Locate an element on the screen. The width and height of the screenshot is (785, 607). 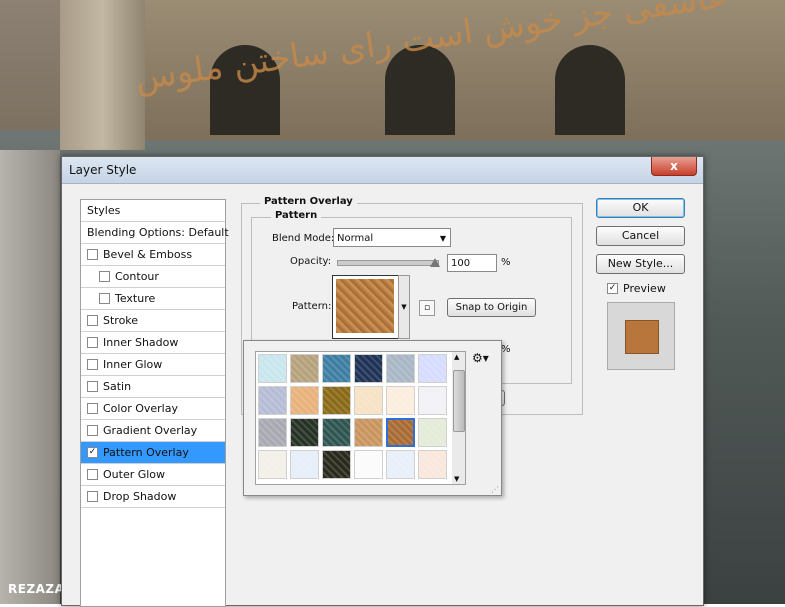
opacity-input: 100 is located at coordinates (472, 263).